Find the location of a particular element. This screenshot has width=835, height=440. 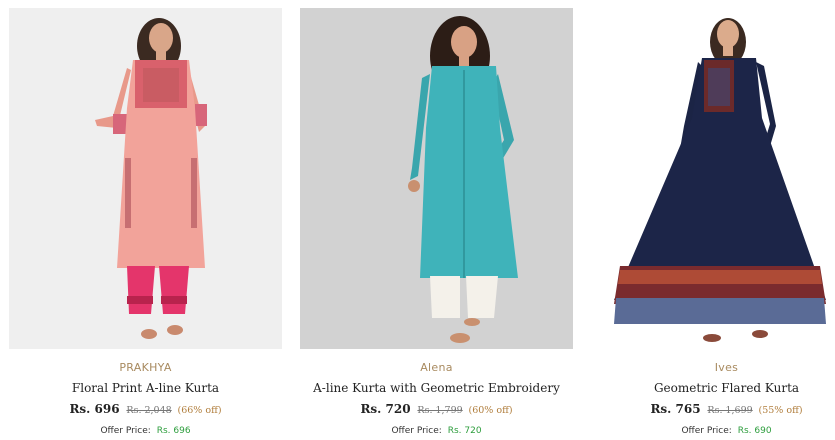

product-mrp: Rs. 1,799 is located at coordinates (440, 410).